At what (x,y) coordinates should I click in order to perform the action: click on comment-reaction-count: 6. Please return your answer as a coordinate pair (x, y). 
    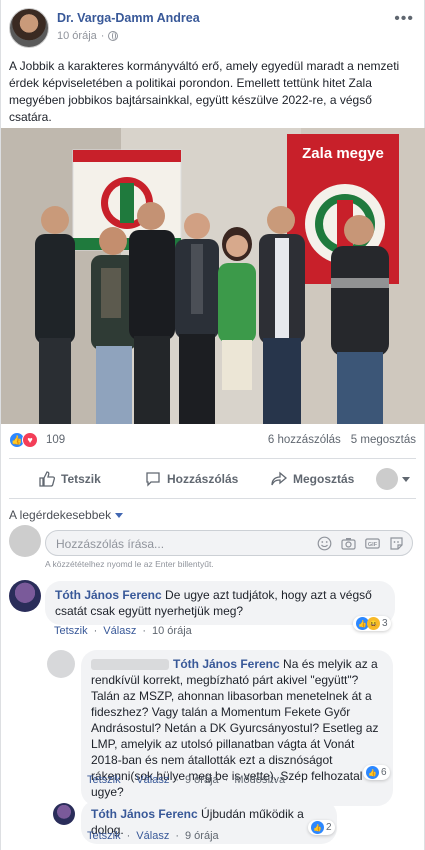
    Looking at the image, I should click on (384, 772).